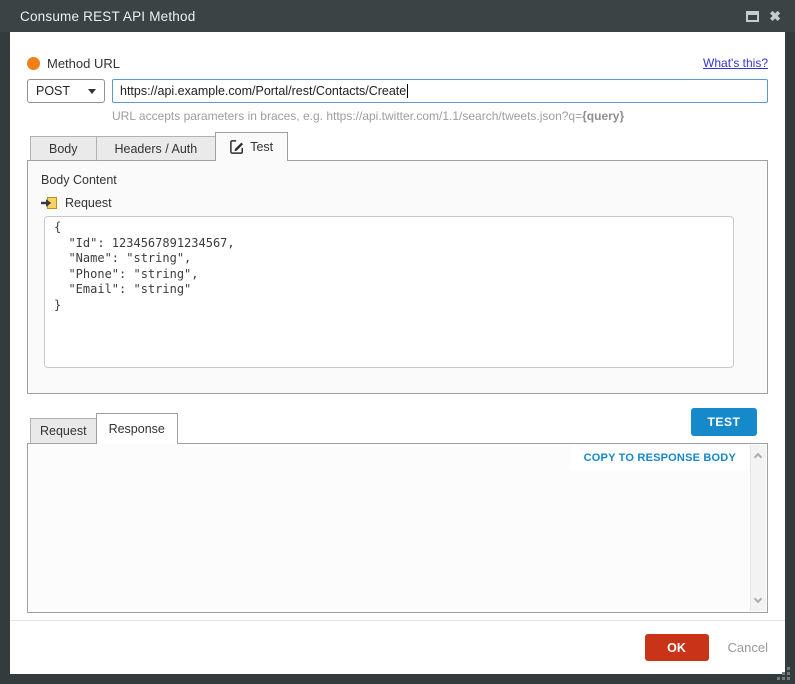  I want to click on scroll-up-icon, so click(758, 457).